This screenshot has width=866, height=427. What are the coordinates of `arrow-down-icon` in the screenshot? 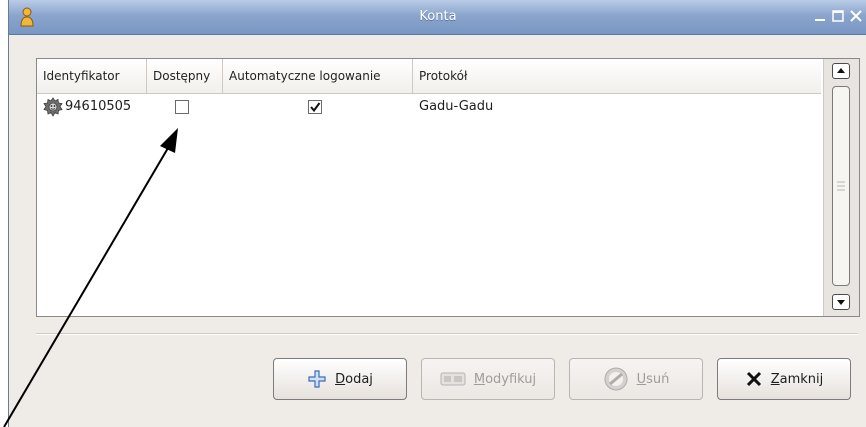 It's located at (841, 302).